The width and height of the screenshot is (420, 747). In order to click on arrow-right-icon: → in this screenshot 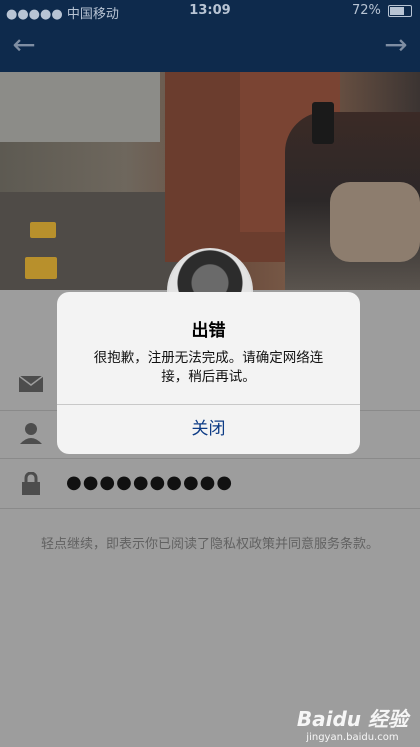, I will do `click(396, 44)`.